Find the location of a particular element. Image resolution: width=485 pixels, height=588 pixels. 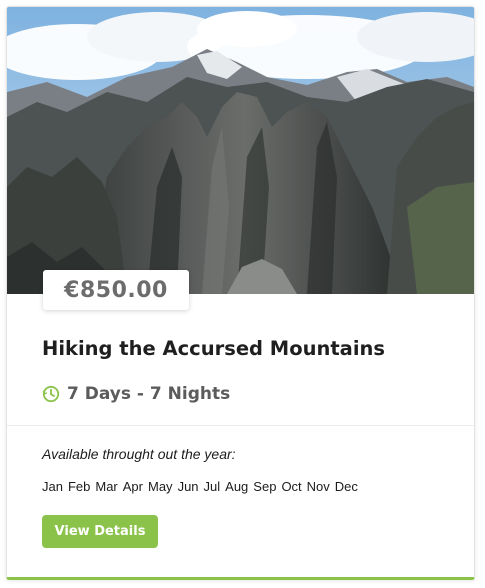

divider is located at coordinates (240, 425).